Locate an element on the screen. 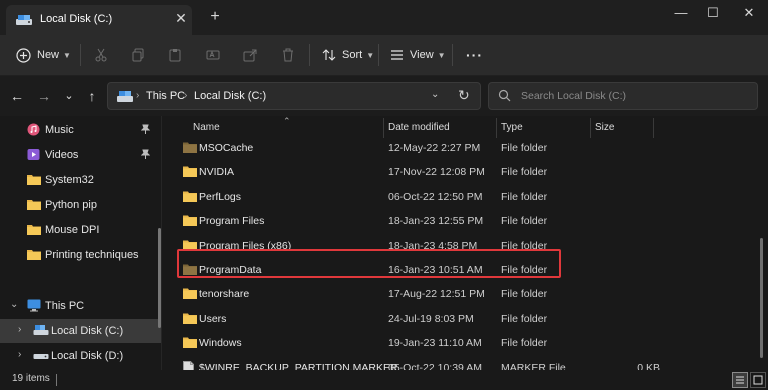 This screenshot has width=768, height=390. view-button: View ▼ is located at coordinates (418, 55).